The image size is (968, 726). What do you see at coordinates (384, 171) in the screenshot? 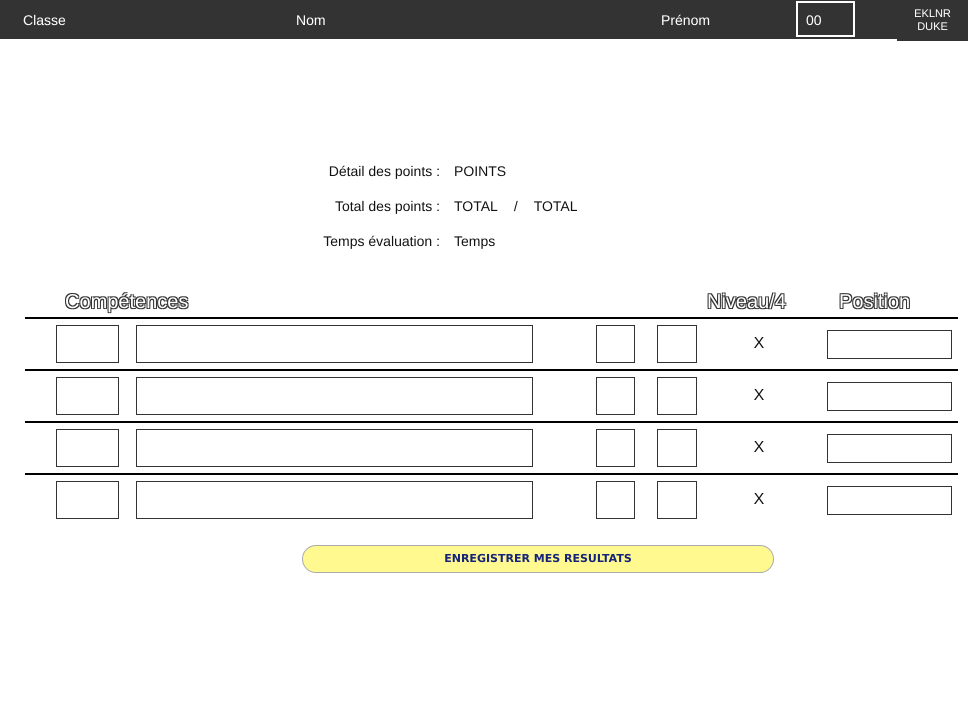
I see `summary-label: Détail des points :` at bounding box center [384, 171].